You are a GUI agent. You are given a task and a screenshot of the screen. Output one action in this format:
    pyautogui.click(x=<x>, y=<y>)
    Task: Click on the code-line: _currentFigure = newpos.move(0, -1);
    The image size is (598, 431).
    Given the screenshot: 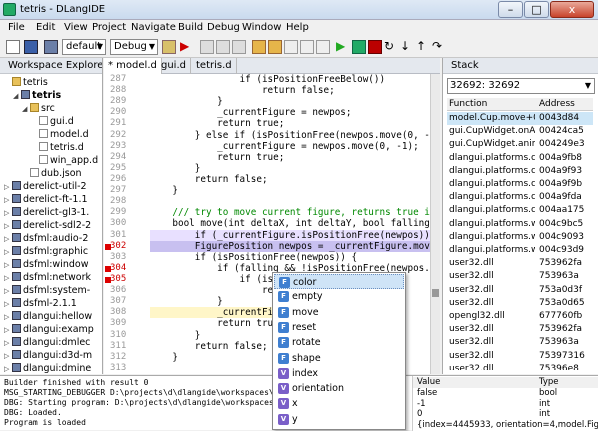 What is the action you would take?
    pyautogui.click(x=284, y=146)
    